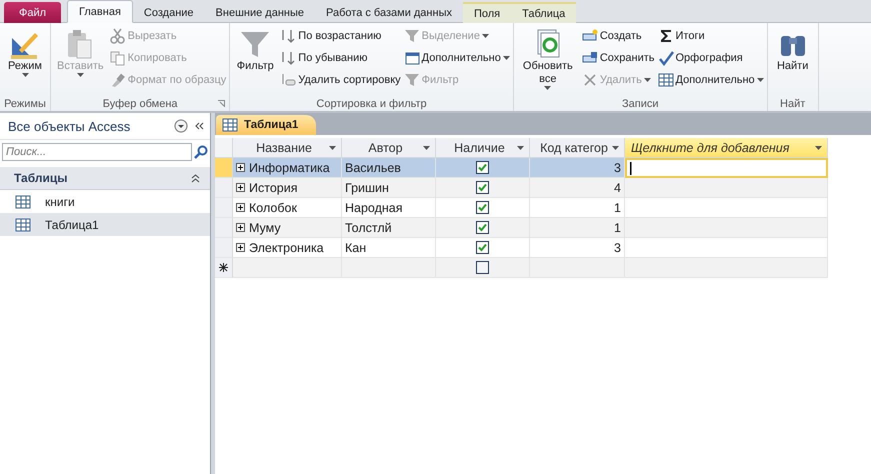 Image resolution: width=871 pixels, height=474 pixels. What do you see at coordinates (340, 57) in the screenshot?
I see `ribbon-button: По убыванию` at bounding box center [340, 57].